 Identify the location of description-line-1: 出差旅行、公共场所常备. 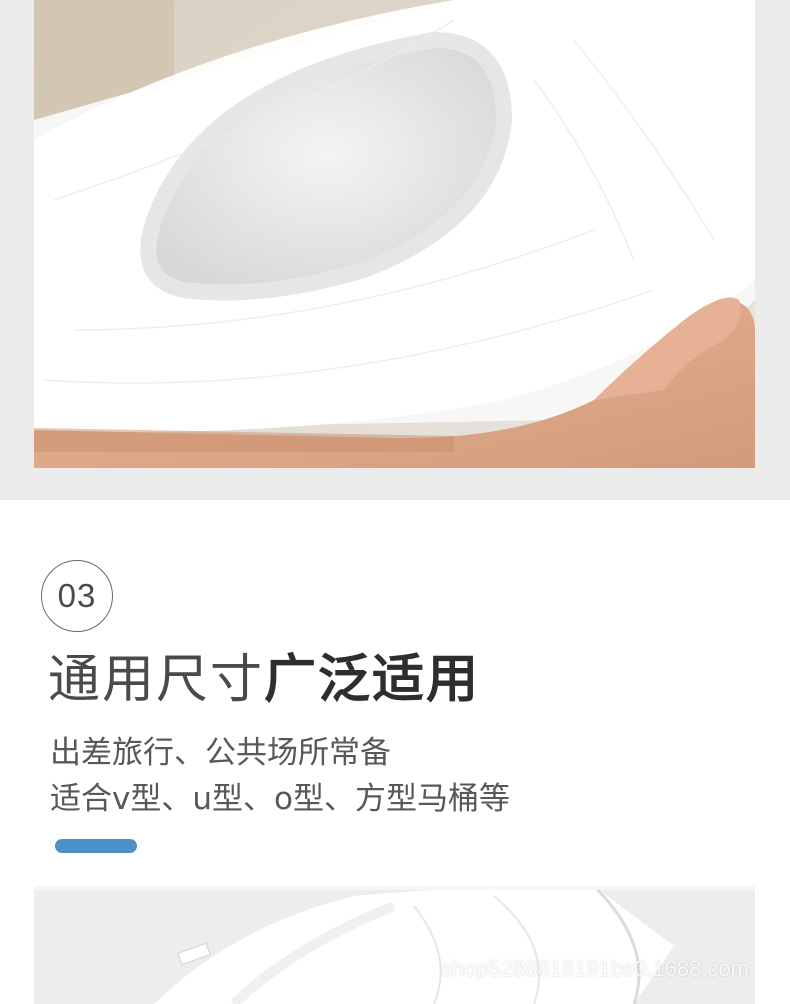
(220, 753).